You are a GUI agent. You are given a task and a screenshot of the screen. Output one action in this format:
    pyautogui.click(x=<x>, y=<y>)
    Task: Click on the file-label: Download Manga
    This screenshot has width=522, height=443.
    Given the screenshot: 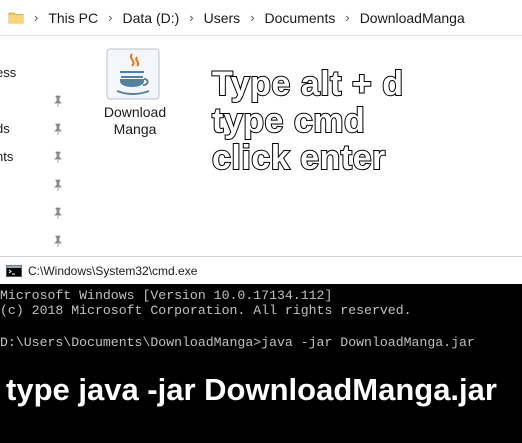 What is the action you would take?
    pyautogui.click(x=135, y=120)
    